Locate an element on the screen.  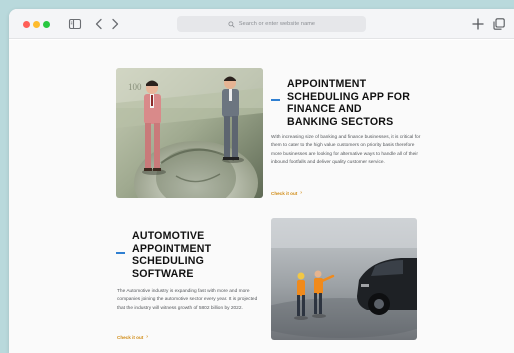
search-icon is located at coordinates (231, 24).